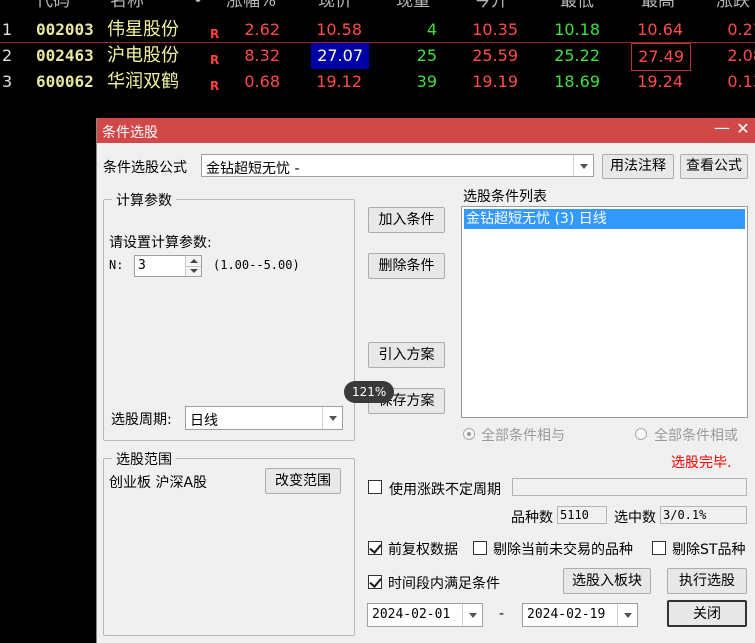 The height and width of the screenshot is (643, 755). I want to click on radio-all-and-label: 全部条件相与, so click(523, 436).